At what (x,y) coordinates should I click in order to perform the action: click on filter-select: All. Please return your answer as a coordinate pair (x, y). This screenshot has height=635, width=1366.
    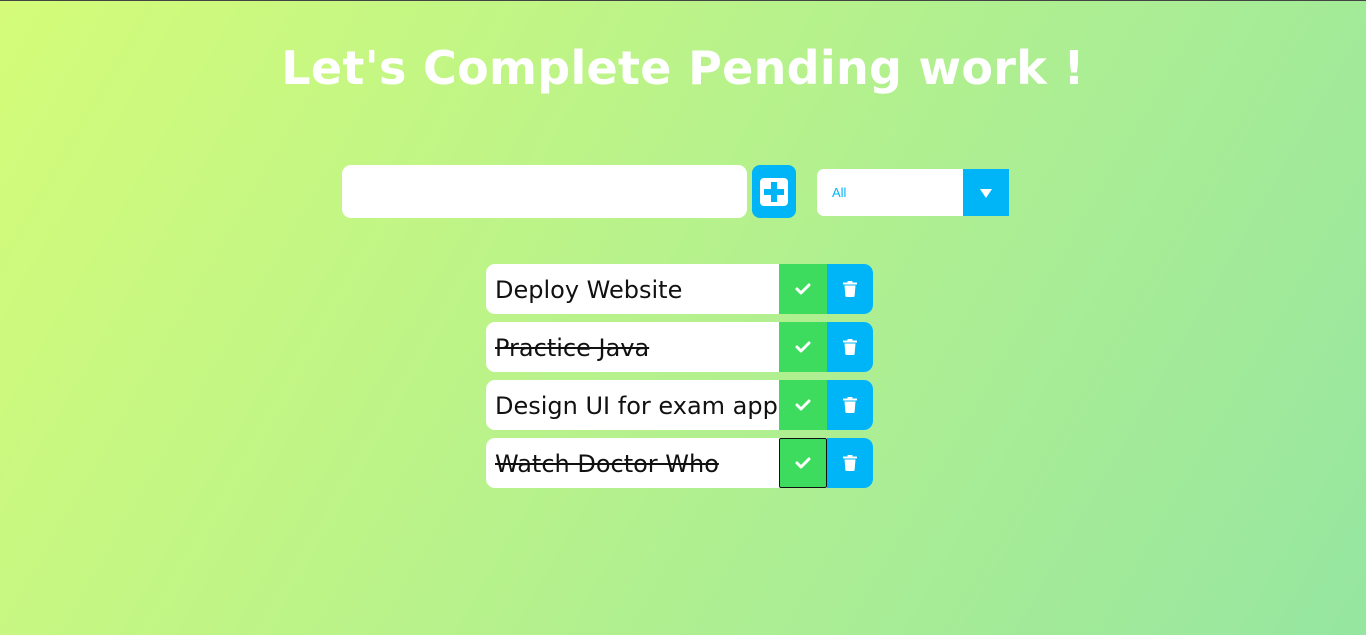
    Looking at the image, I should click on (913, 192).